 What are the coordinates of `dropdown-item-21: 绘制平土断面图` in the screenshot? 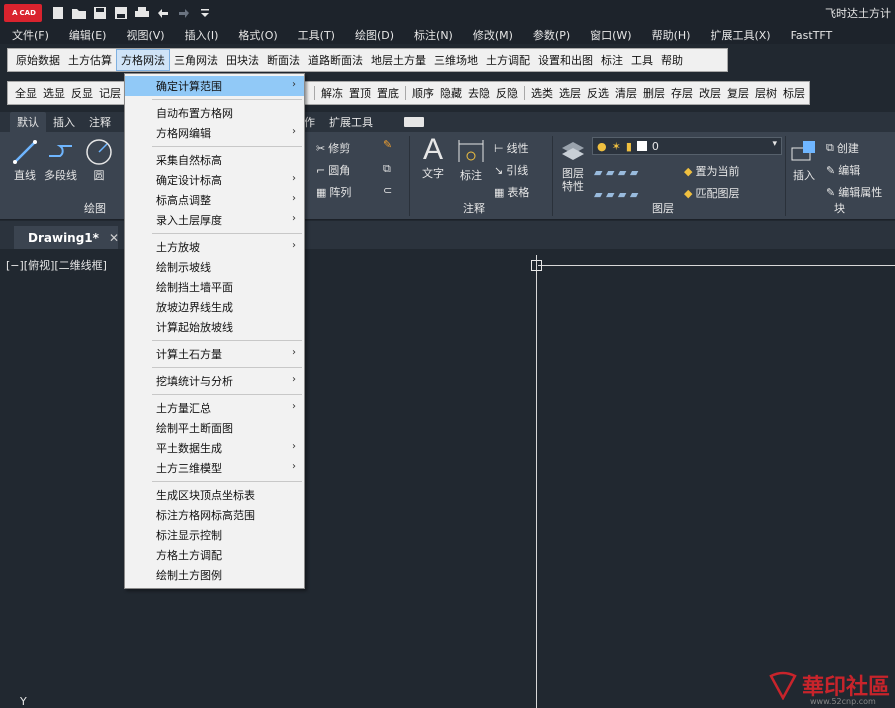 It's located at (214, 428).